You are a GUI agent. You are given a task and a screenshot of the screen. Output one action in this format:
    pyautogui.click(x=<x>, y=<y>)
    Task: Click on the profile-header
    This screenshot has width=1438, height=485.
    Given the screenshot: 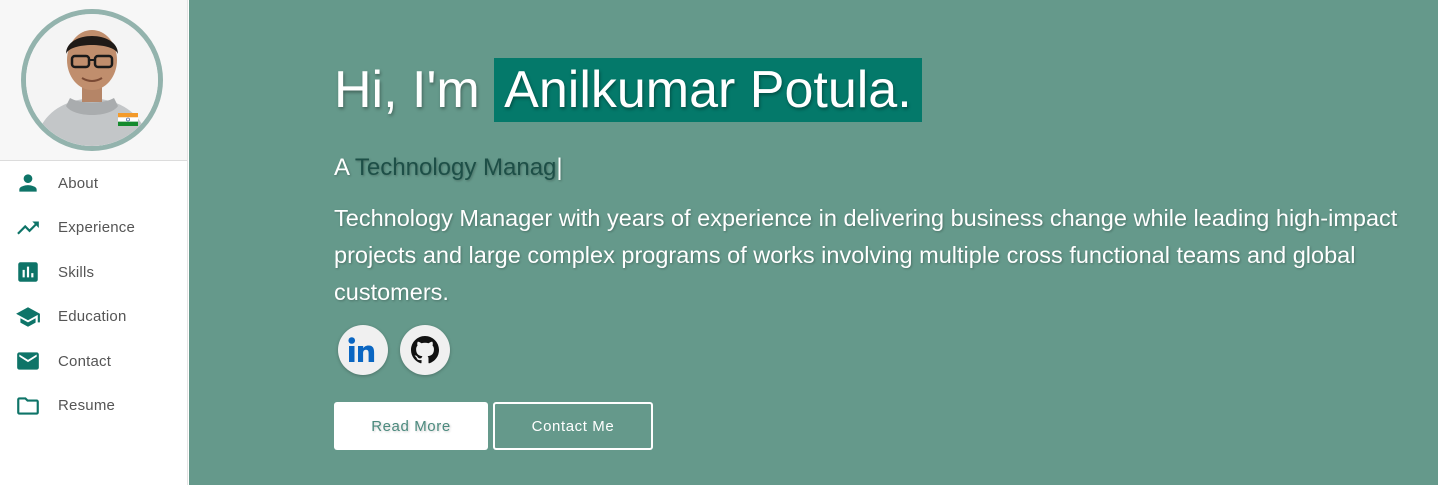 What is the action you would take?
    pyautogui.click(x=93, y=80)
    